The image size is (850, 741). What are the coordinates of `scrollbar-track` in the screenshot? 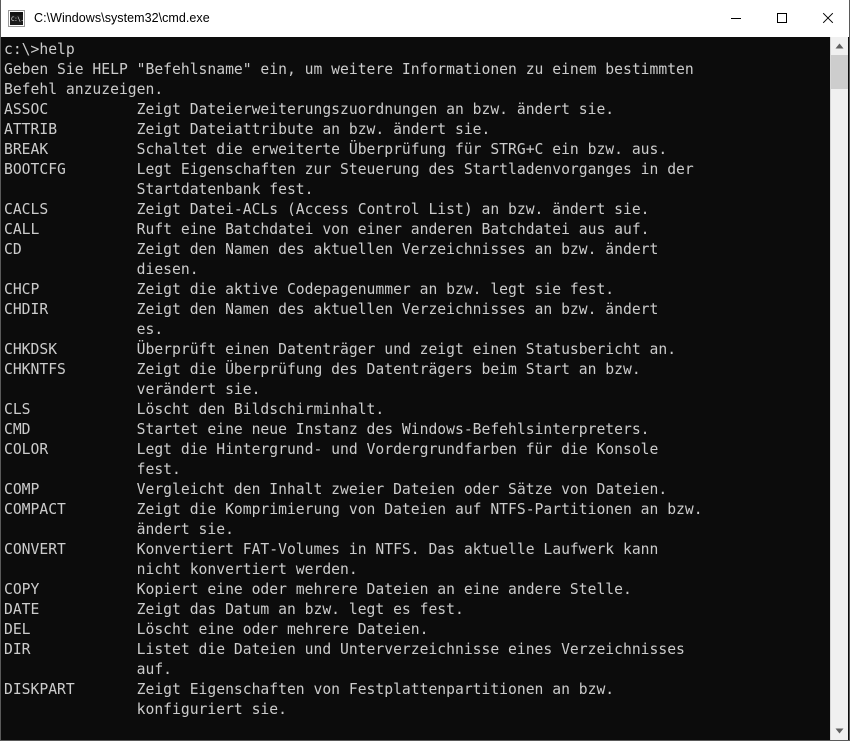 It's located at (839, 388).